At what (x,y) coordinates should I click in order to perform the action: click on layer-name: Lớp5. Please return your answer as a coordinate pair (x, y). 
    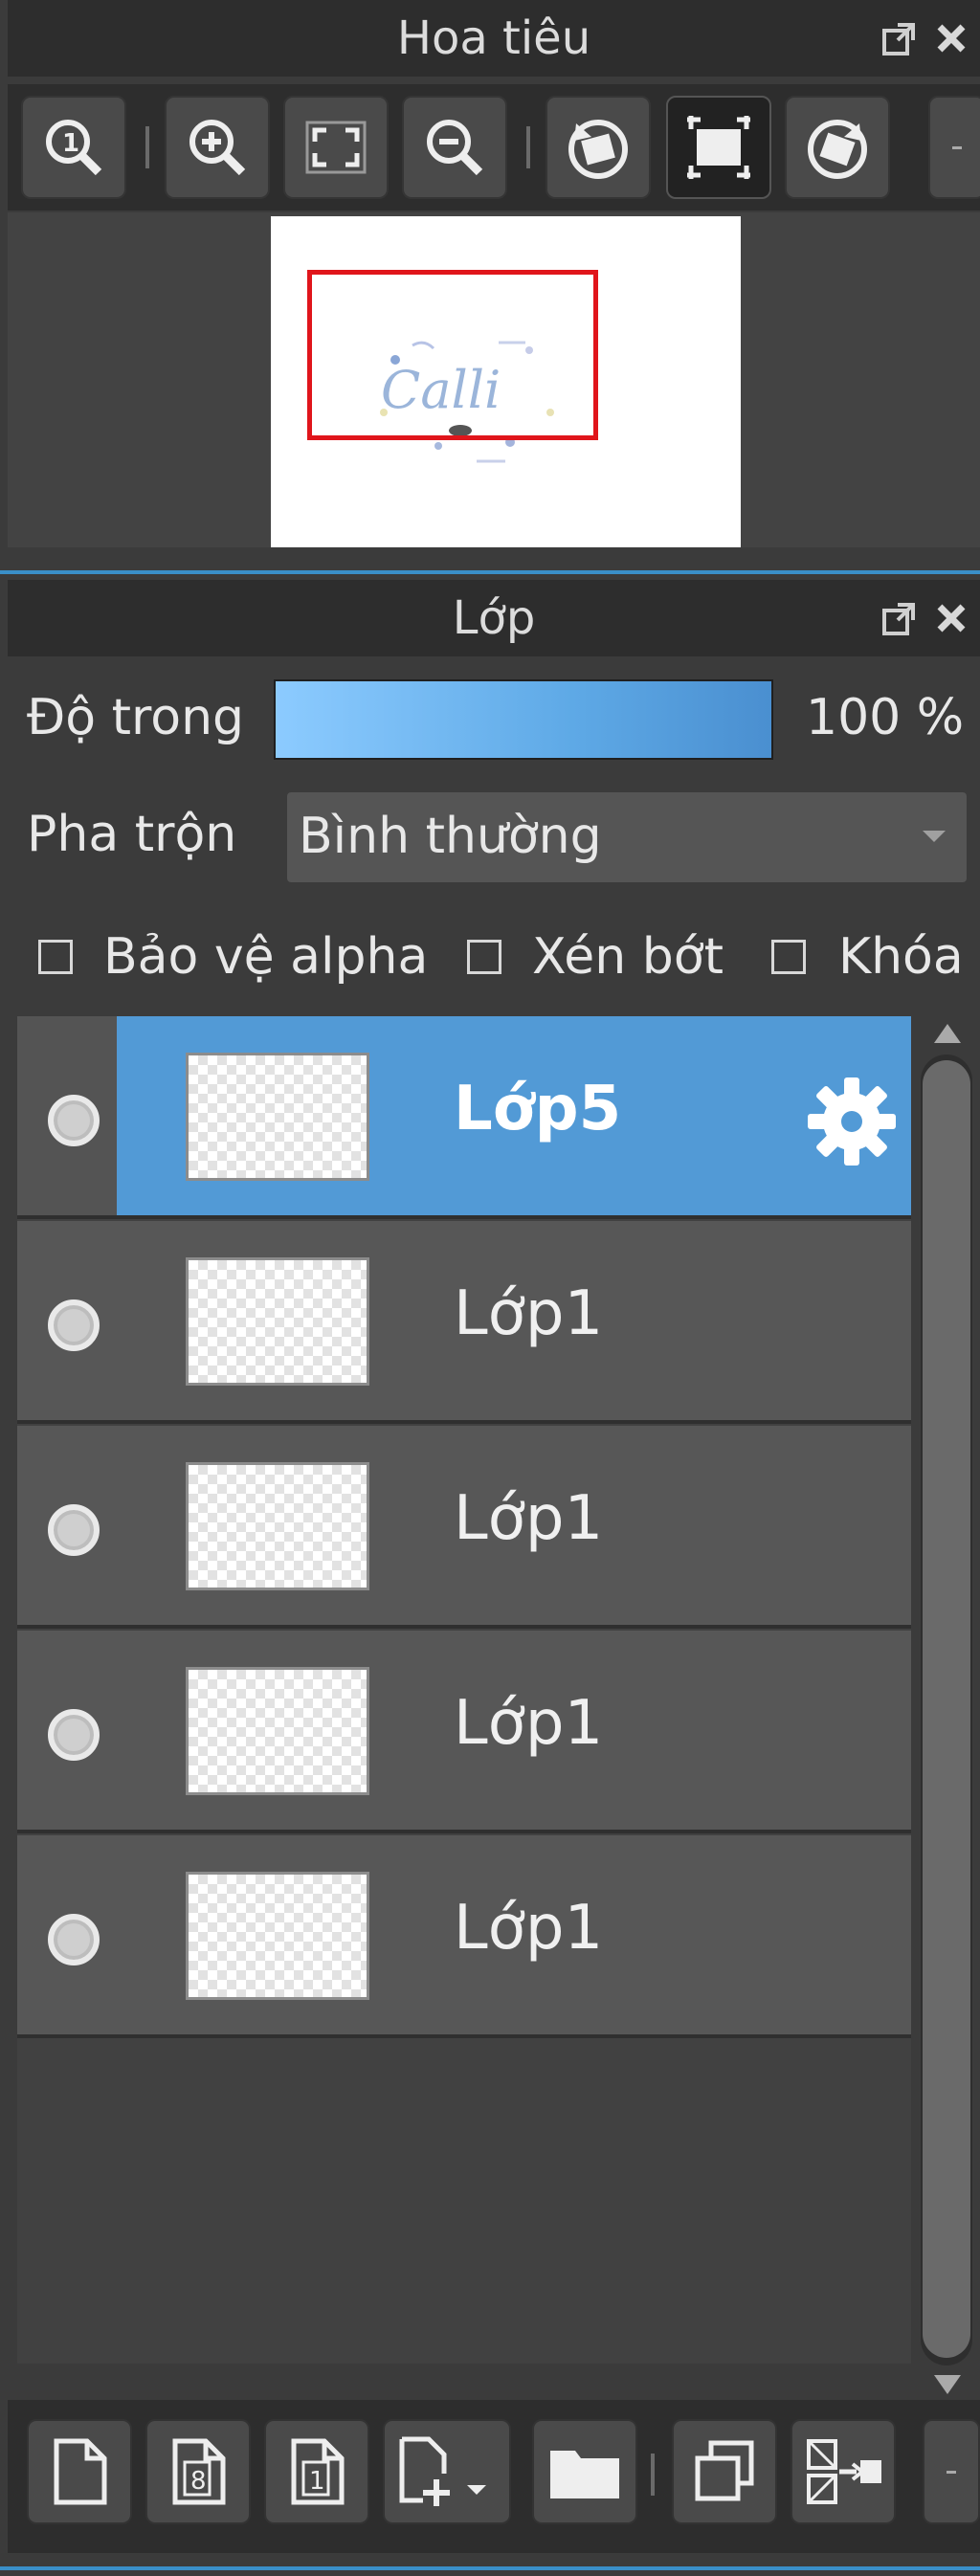
    Looking at the image, I should click on (538, 1109).